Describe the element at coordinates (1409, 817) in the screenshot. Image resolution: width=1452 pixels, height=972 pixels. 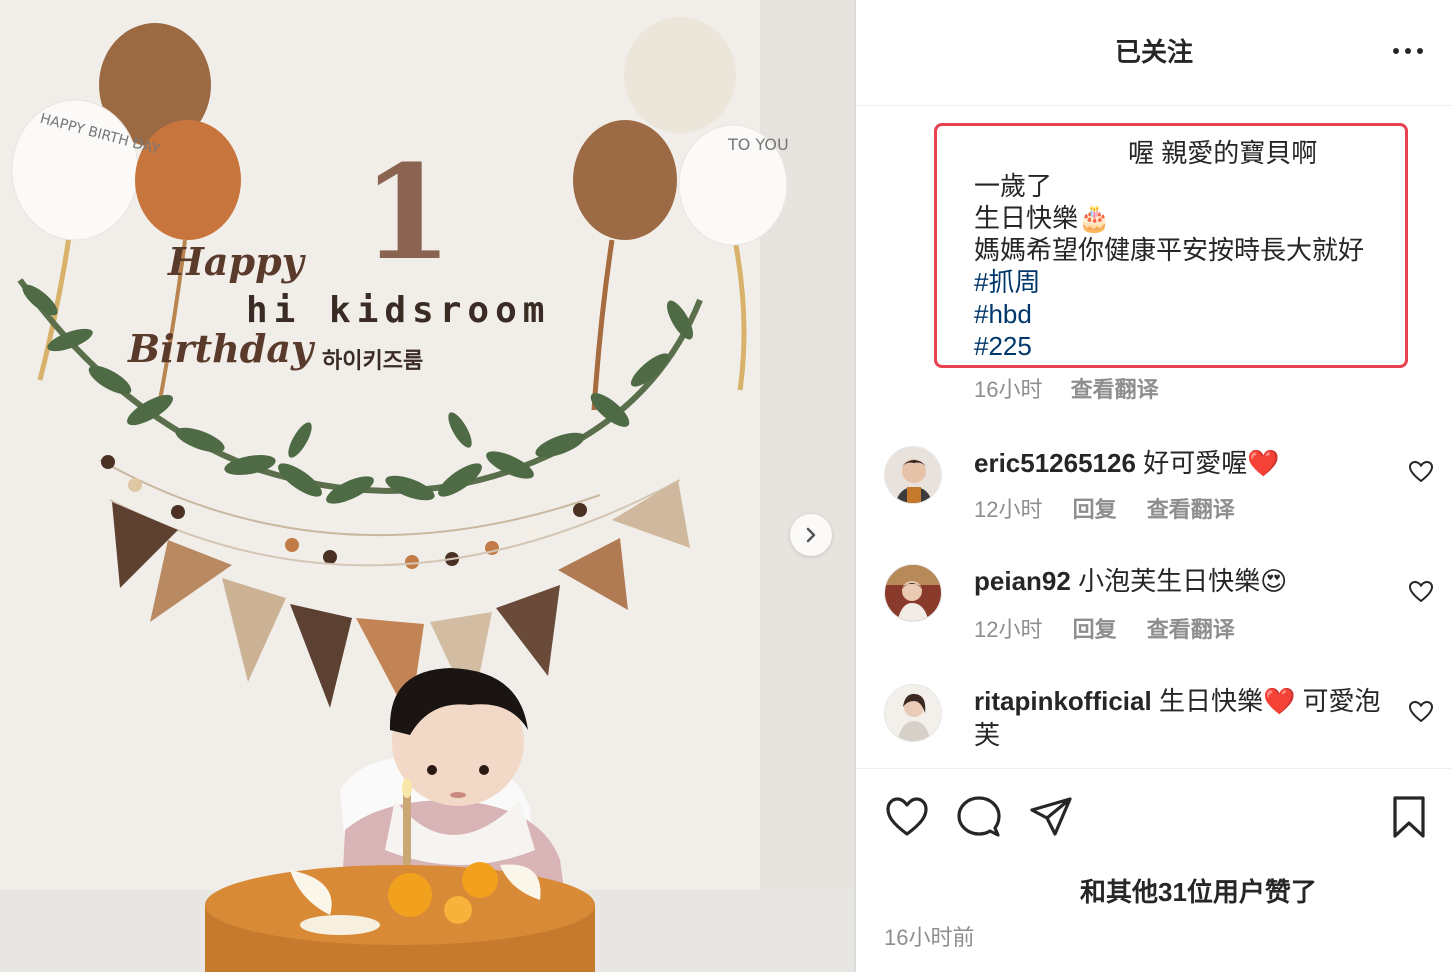
I see `bookmark-icon` at that location.